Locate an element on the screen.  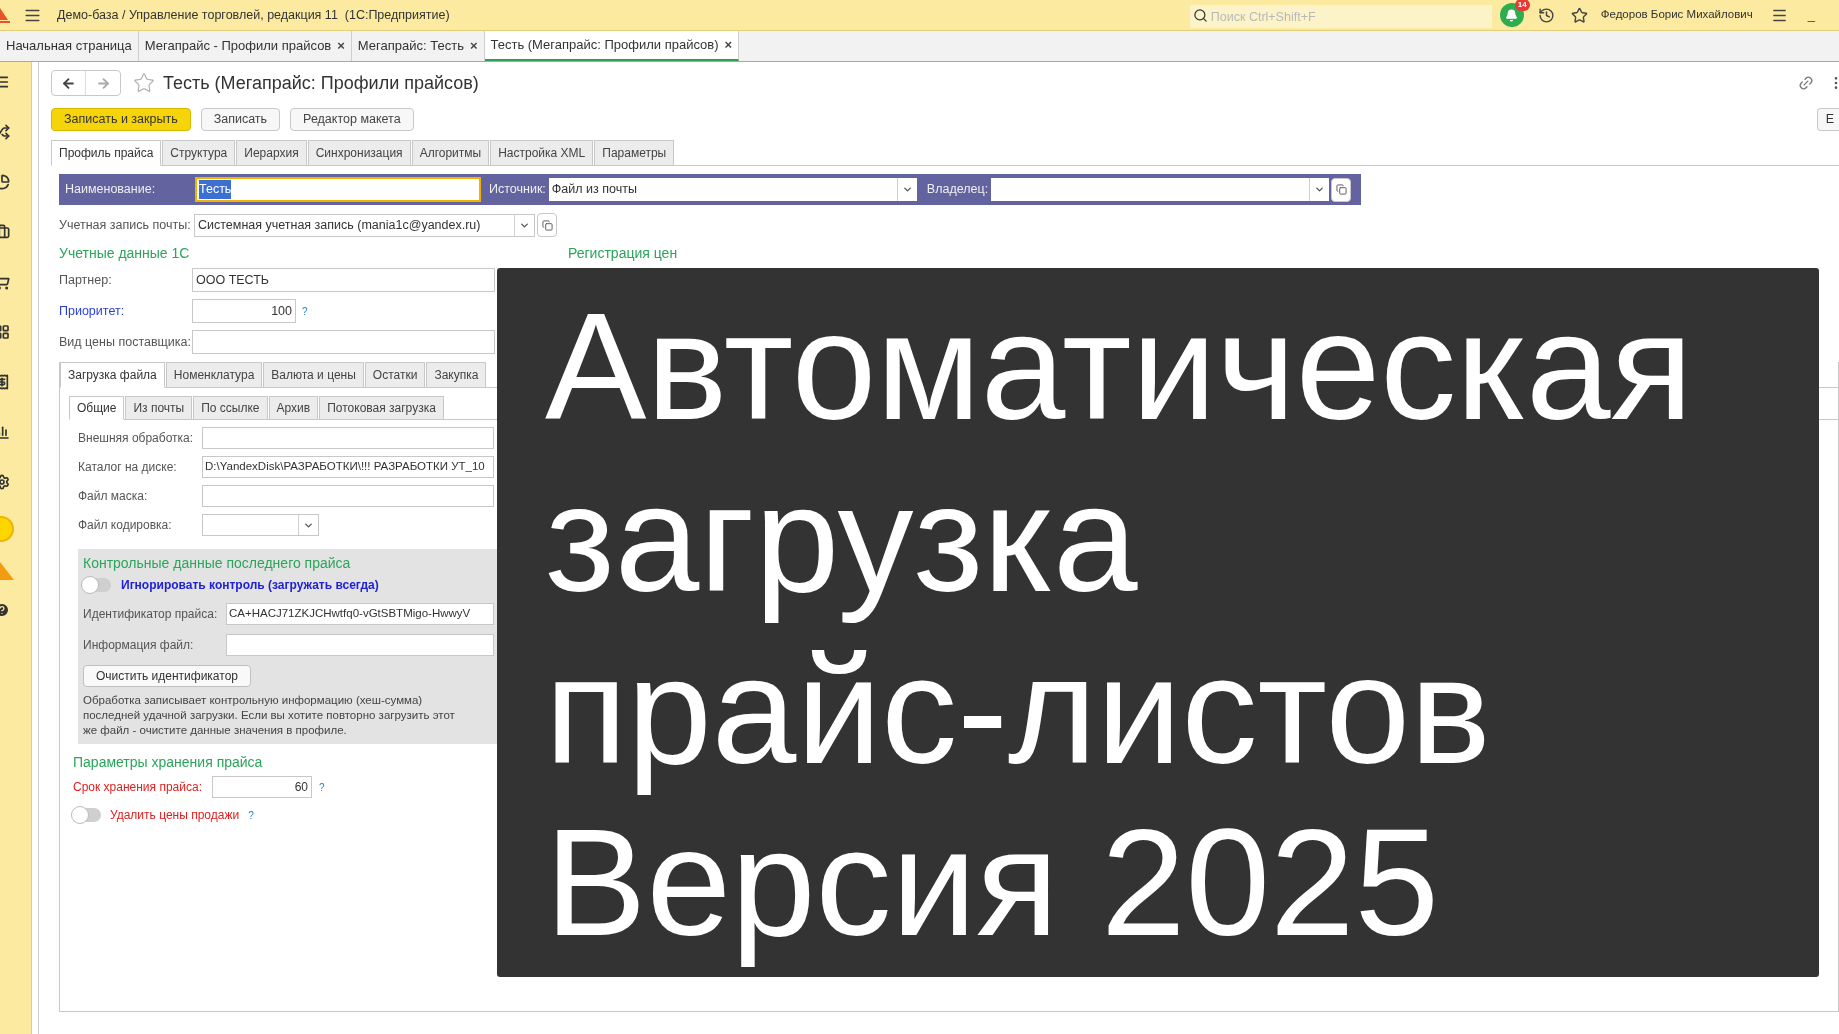
tab: Валюта и цены is located at coordinates (313, 375).